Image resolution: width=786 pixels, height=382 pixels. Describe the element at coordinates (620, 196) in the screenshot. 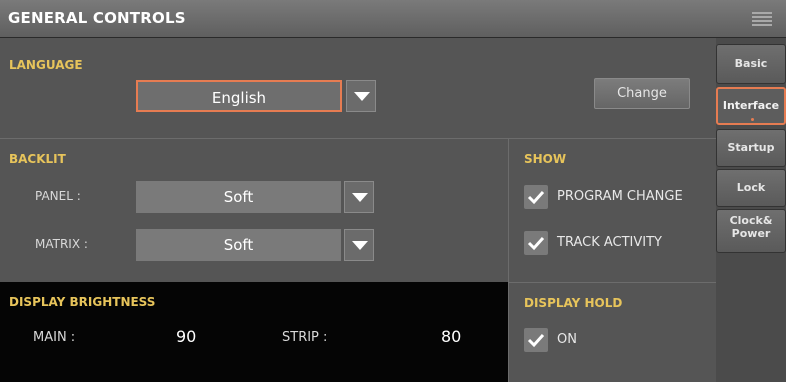

I see `program-change-label: PROGRAM CHANGE` at that location.